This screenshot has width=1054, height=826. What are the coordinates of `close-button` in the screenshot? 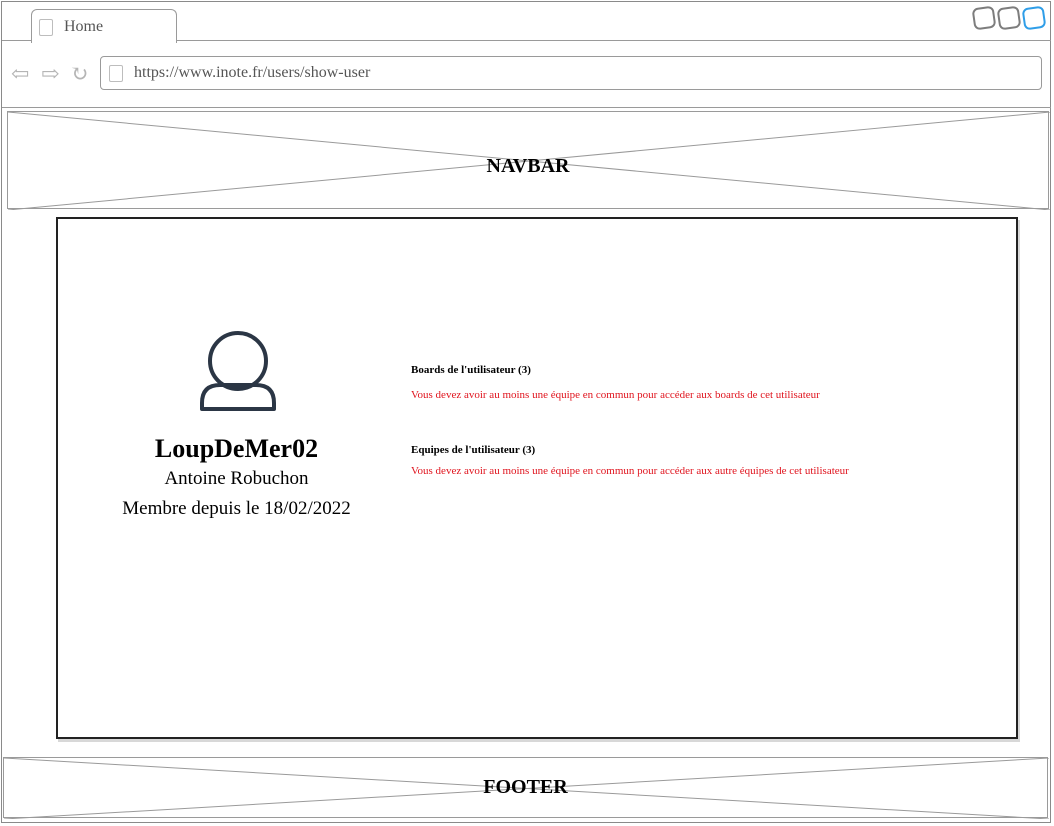 It's located at (1034, 18).